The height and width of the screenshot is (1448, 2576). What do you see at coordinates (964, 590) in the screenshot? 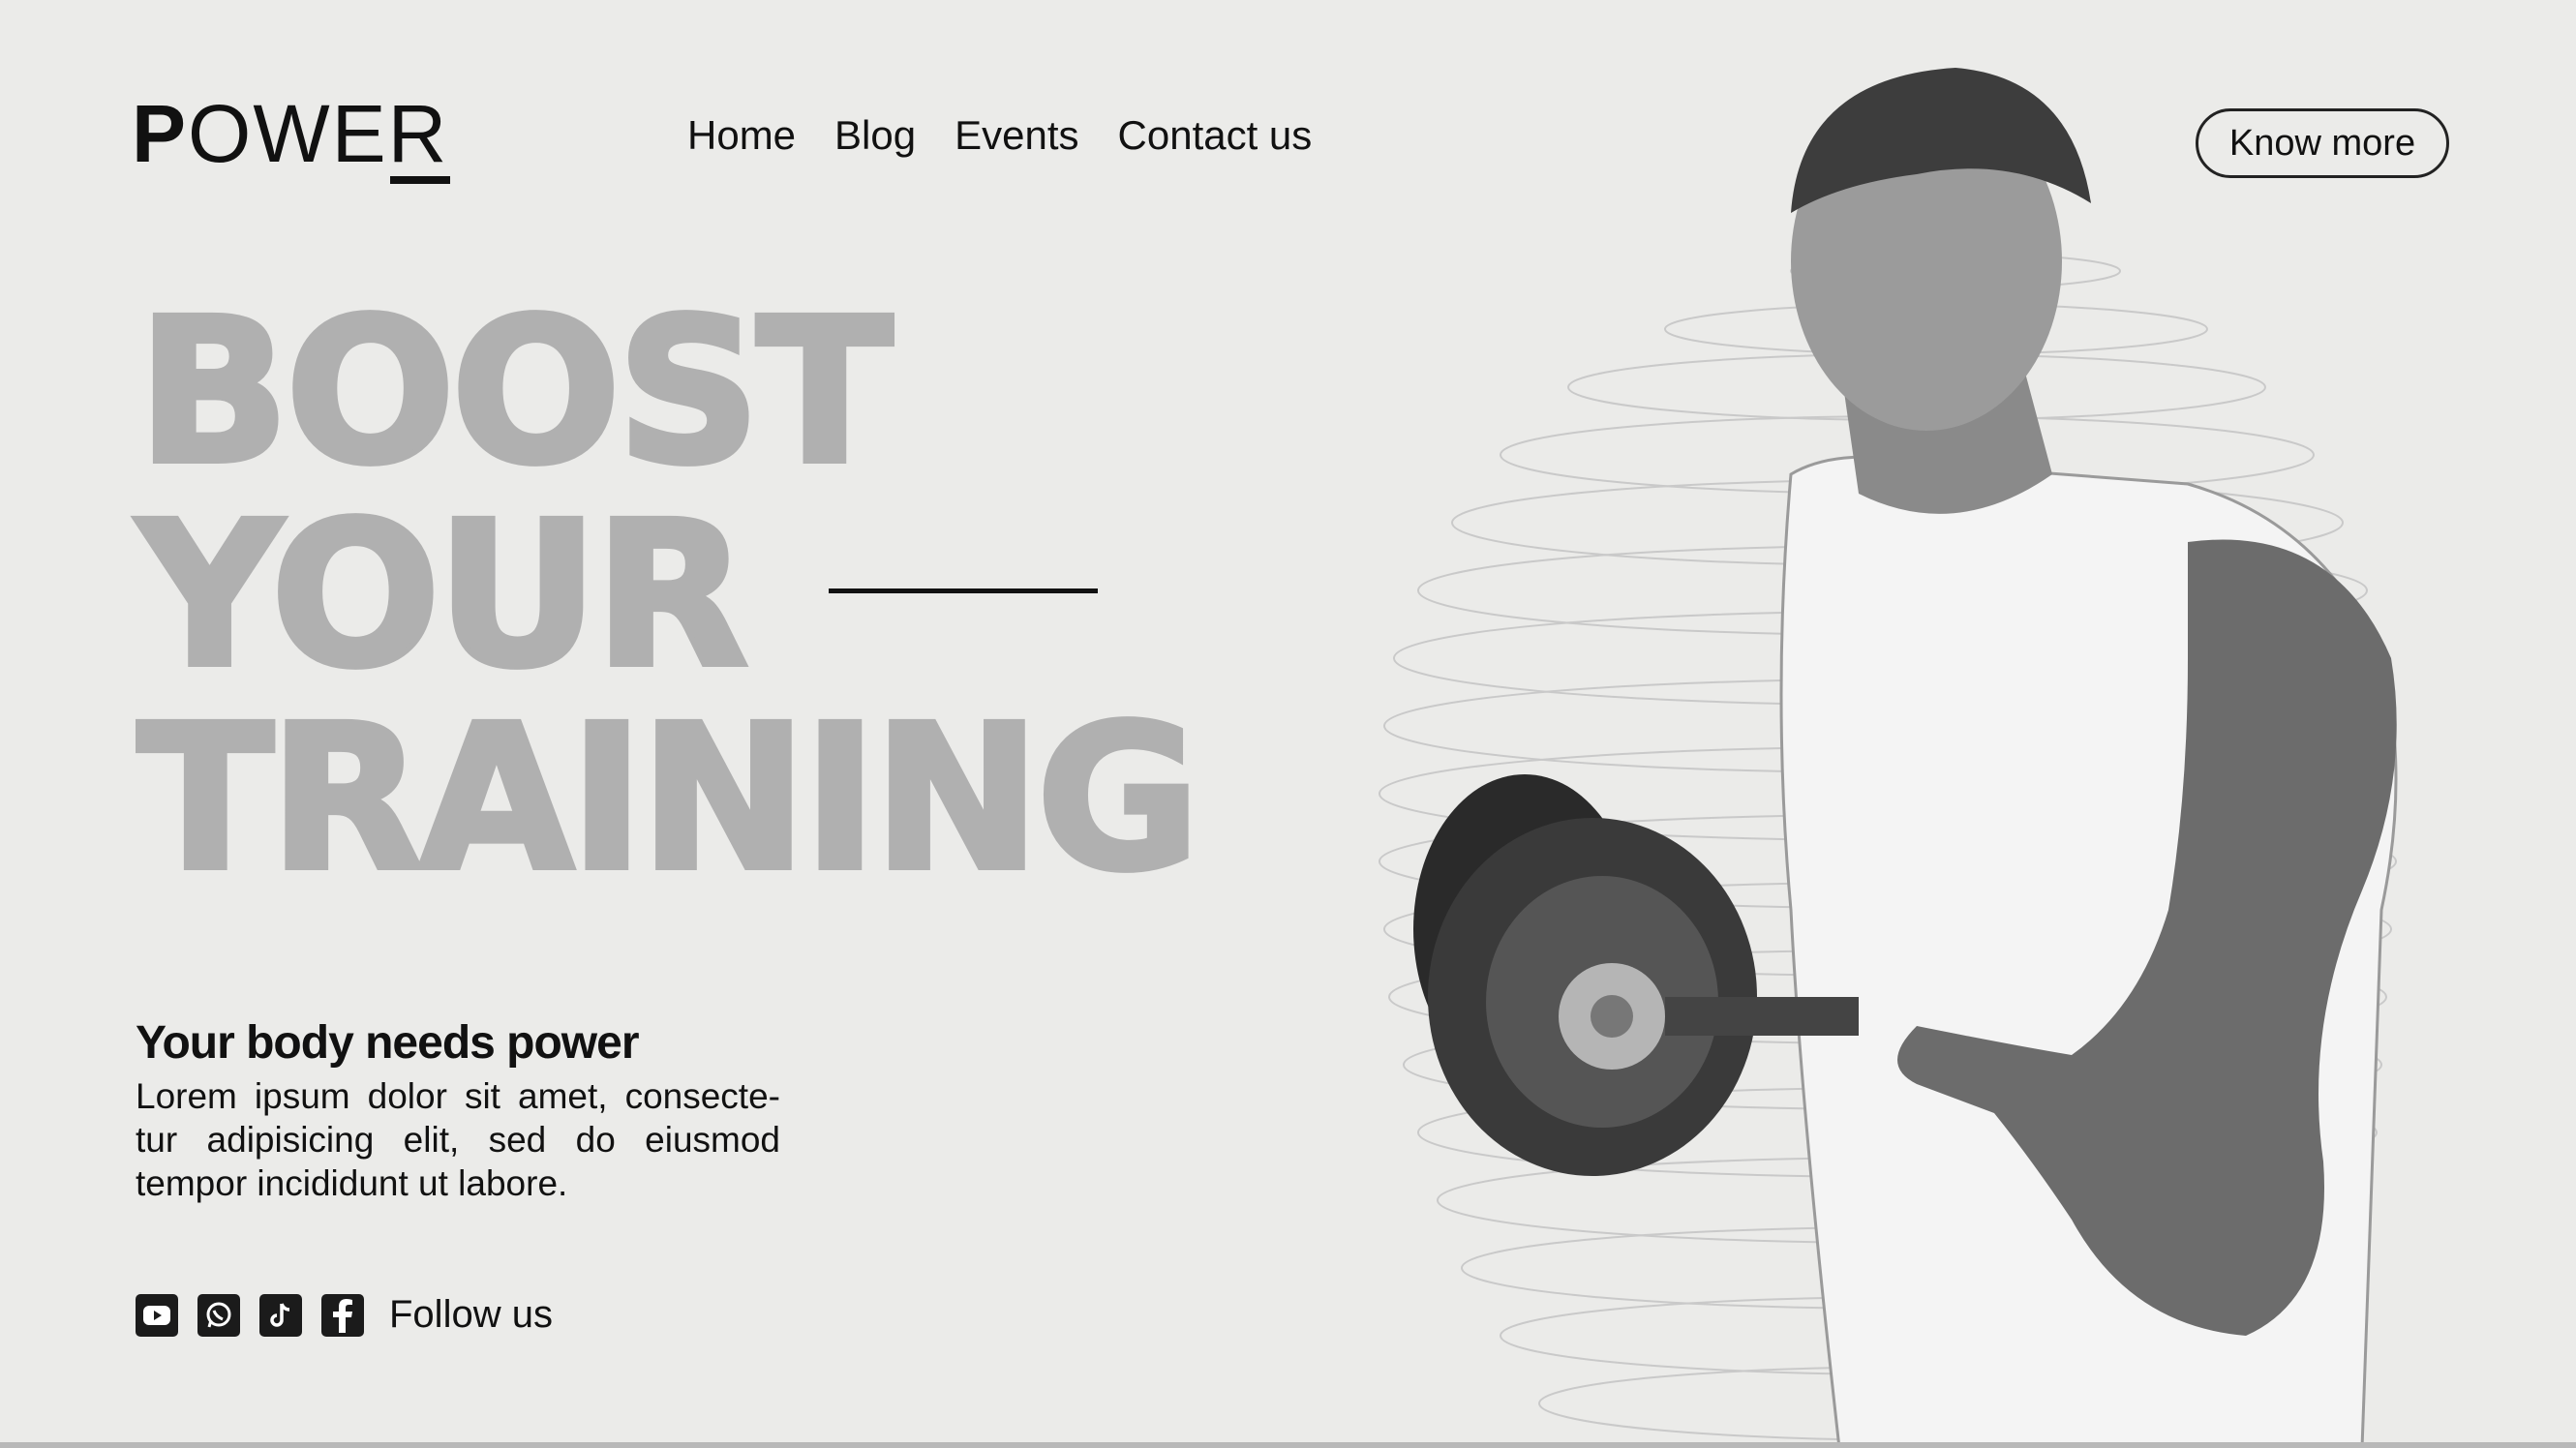
I see `hero-divider` at bounding box center [964, 590].